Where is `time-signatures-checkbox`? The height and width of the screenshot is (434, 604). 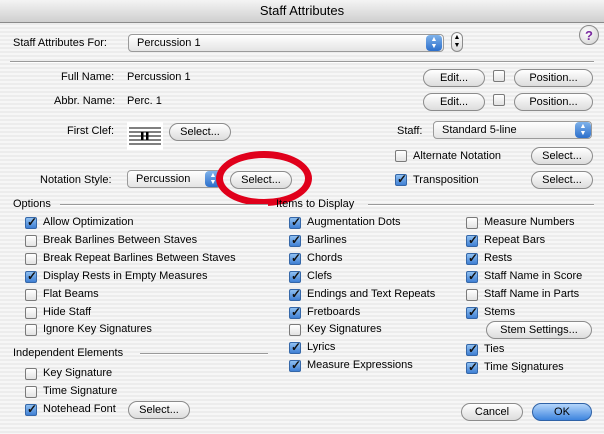 time-signatures-checkbox is located at coordinates (472, 367).